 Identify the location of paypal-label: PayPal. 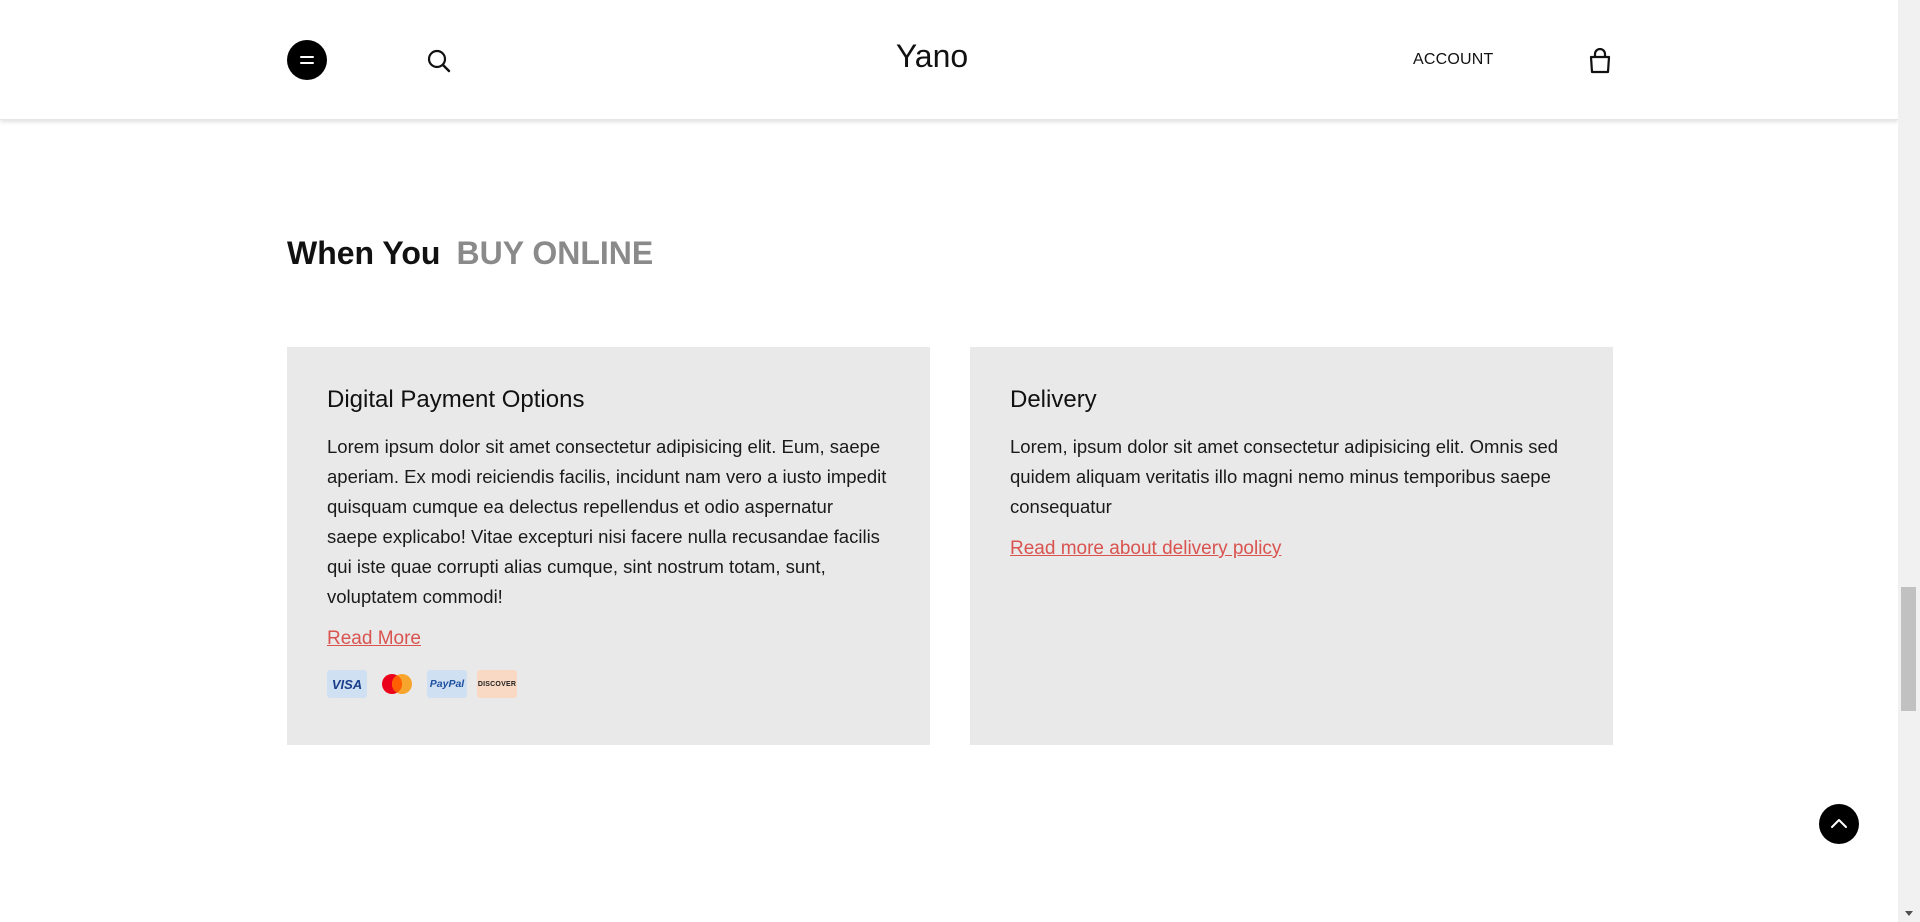
(447, 684).